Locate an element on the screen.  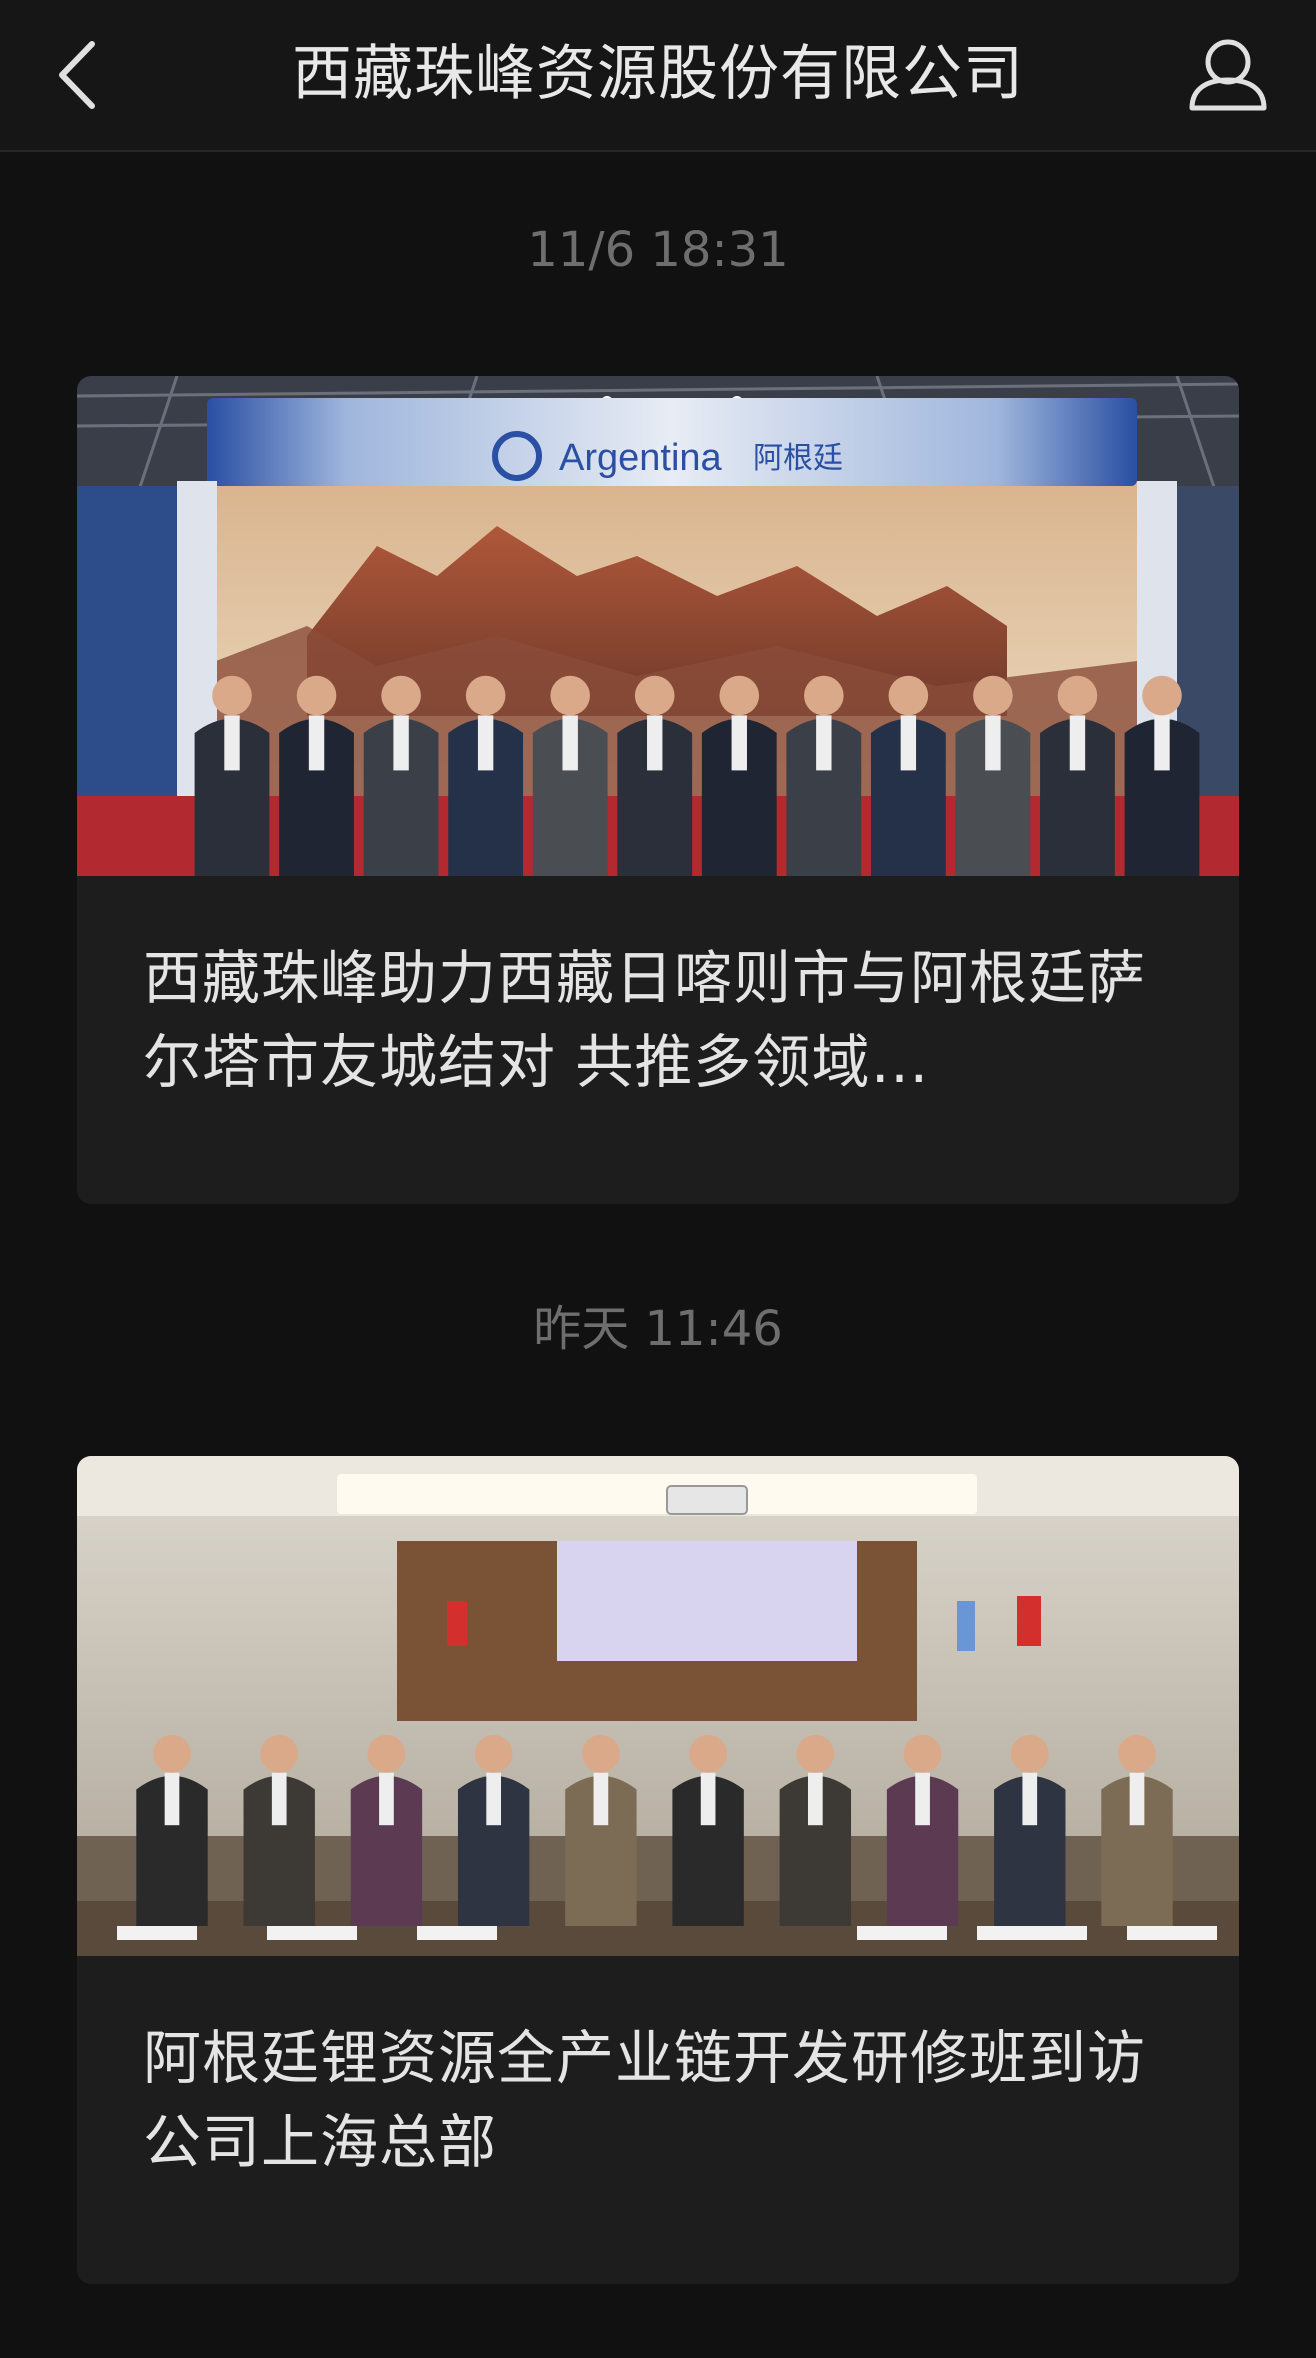
user-icon is located at coordinates (1228, 75).